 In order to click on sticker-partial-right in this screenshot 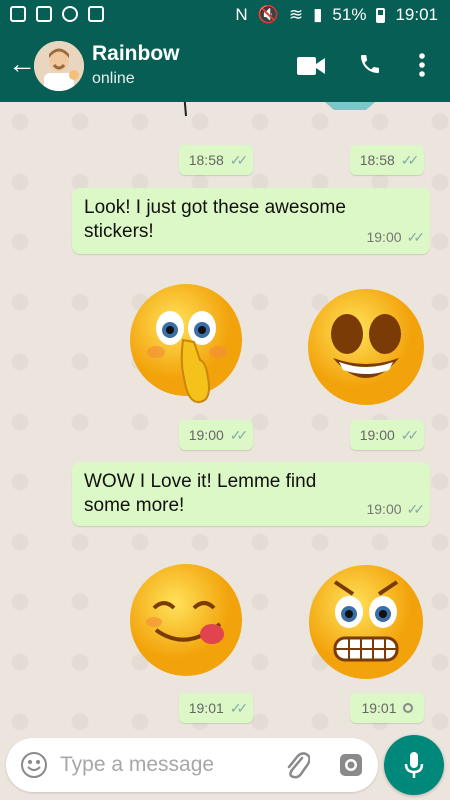, I will do `click(350, 108)`.